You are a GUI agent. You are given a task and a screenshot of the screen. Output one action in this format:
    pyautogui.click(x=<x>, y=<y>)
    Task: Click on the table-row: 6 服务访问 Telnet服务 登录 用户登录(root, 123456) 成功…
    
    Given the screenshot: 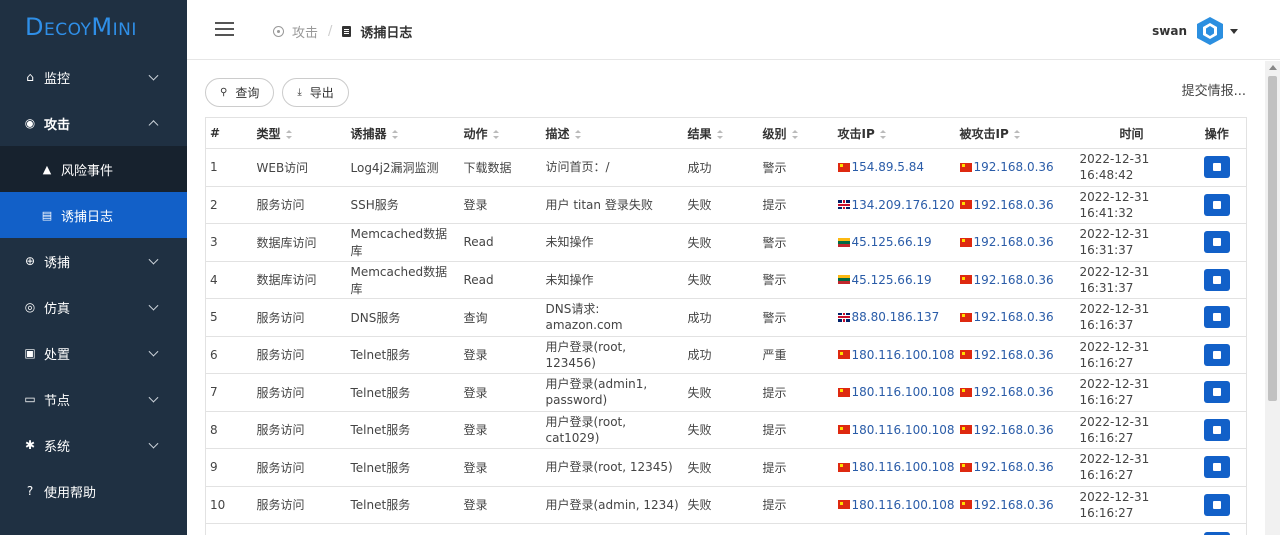 What is the action you would take?
    pyautogui.click(x=726, y=354)
    